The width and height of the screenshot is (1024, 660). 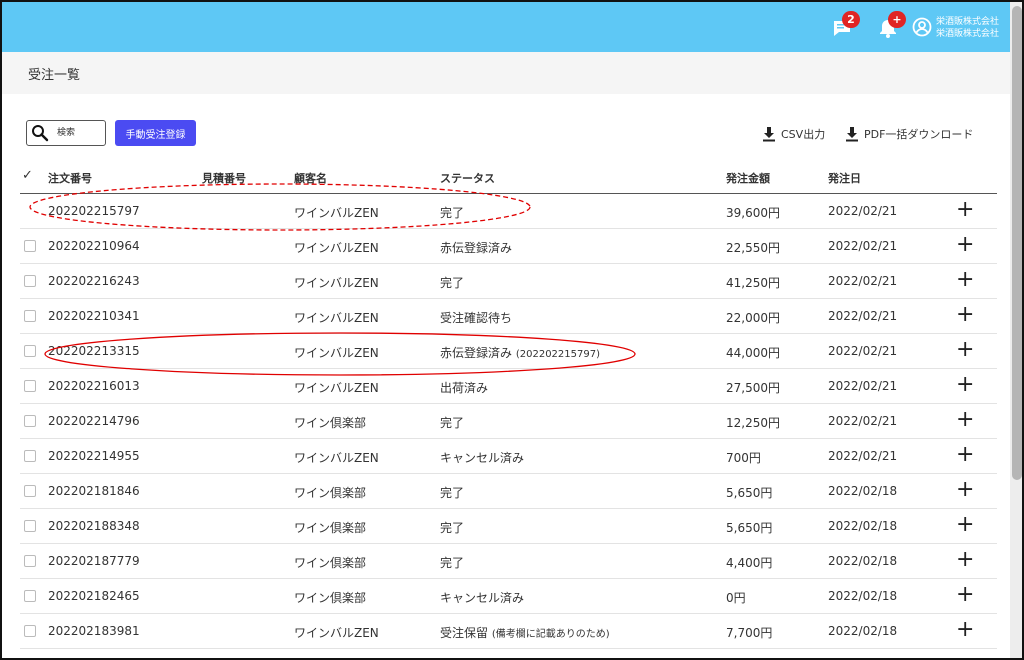 What do you see at coordinates (94, 211) in the screenshot?
I see `order-number: 202202215797` at bounding box center [94, 211].